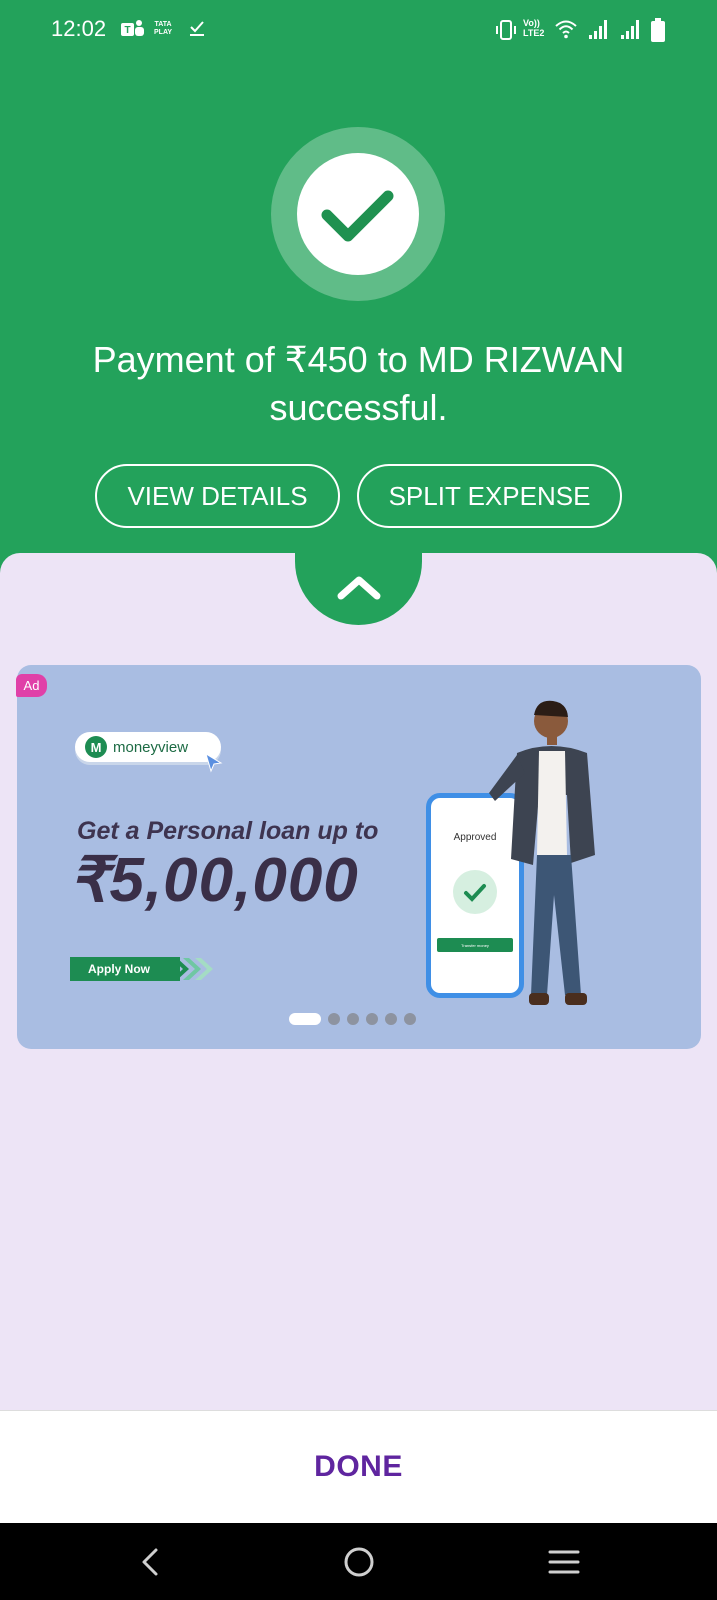  I want to click on status-bar: 12:02 T TATA PLAY Vo)) LTE2, so click(358, 30).